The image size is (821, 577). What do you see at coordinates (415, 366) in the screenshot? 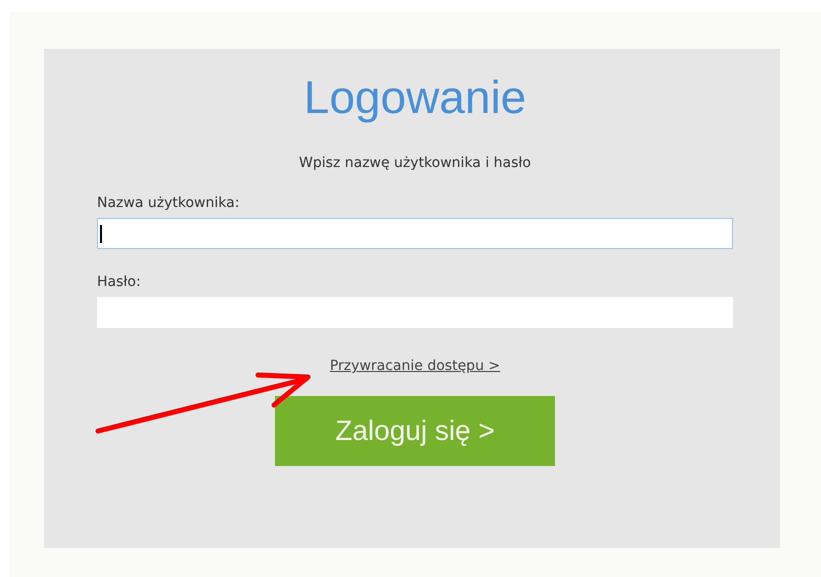
I see `recovery-link: Przywracanie dostępu >` at bounding box center [415, 366].